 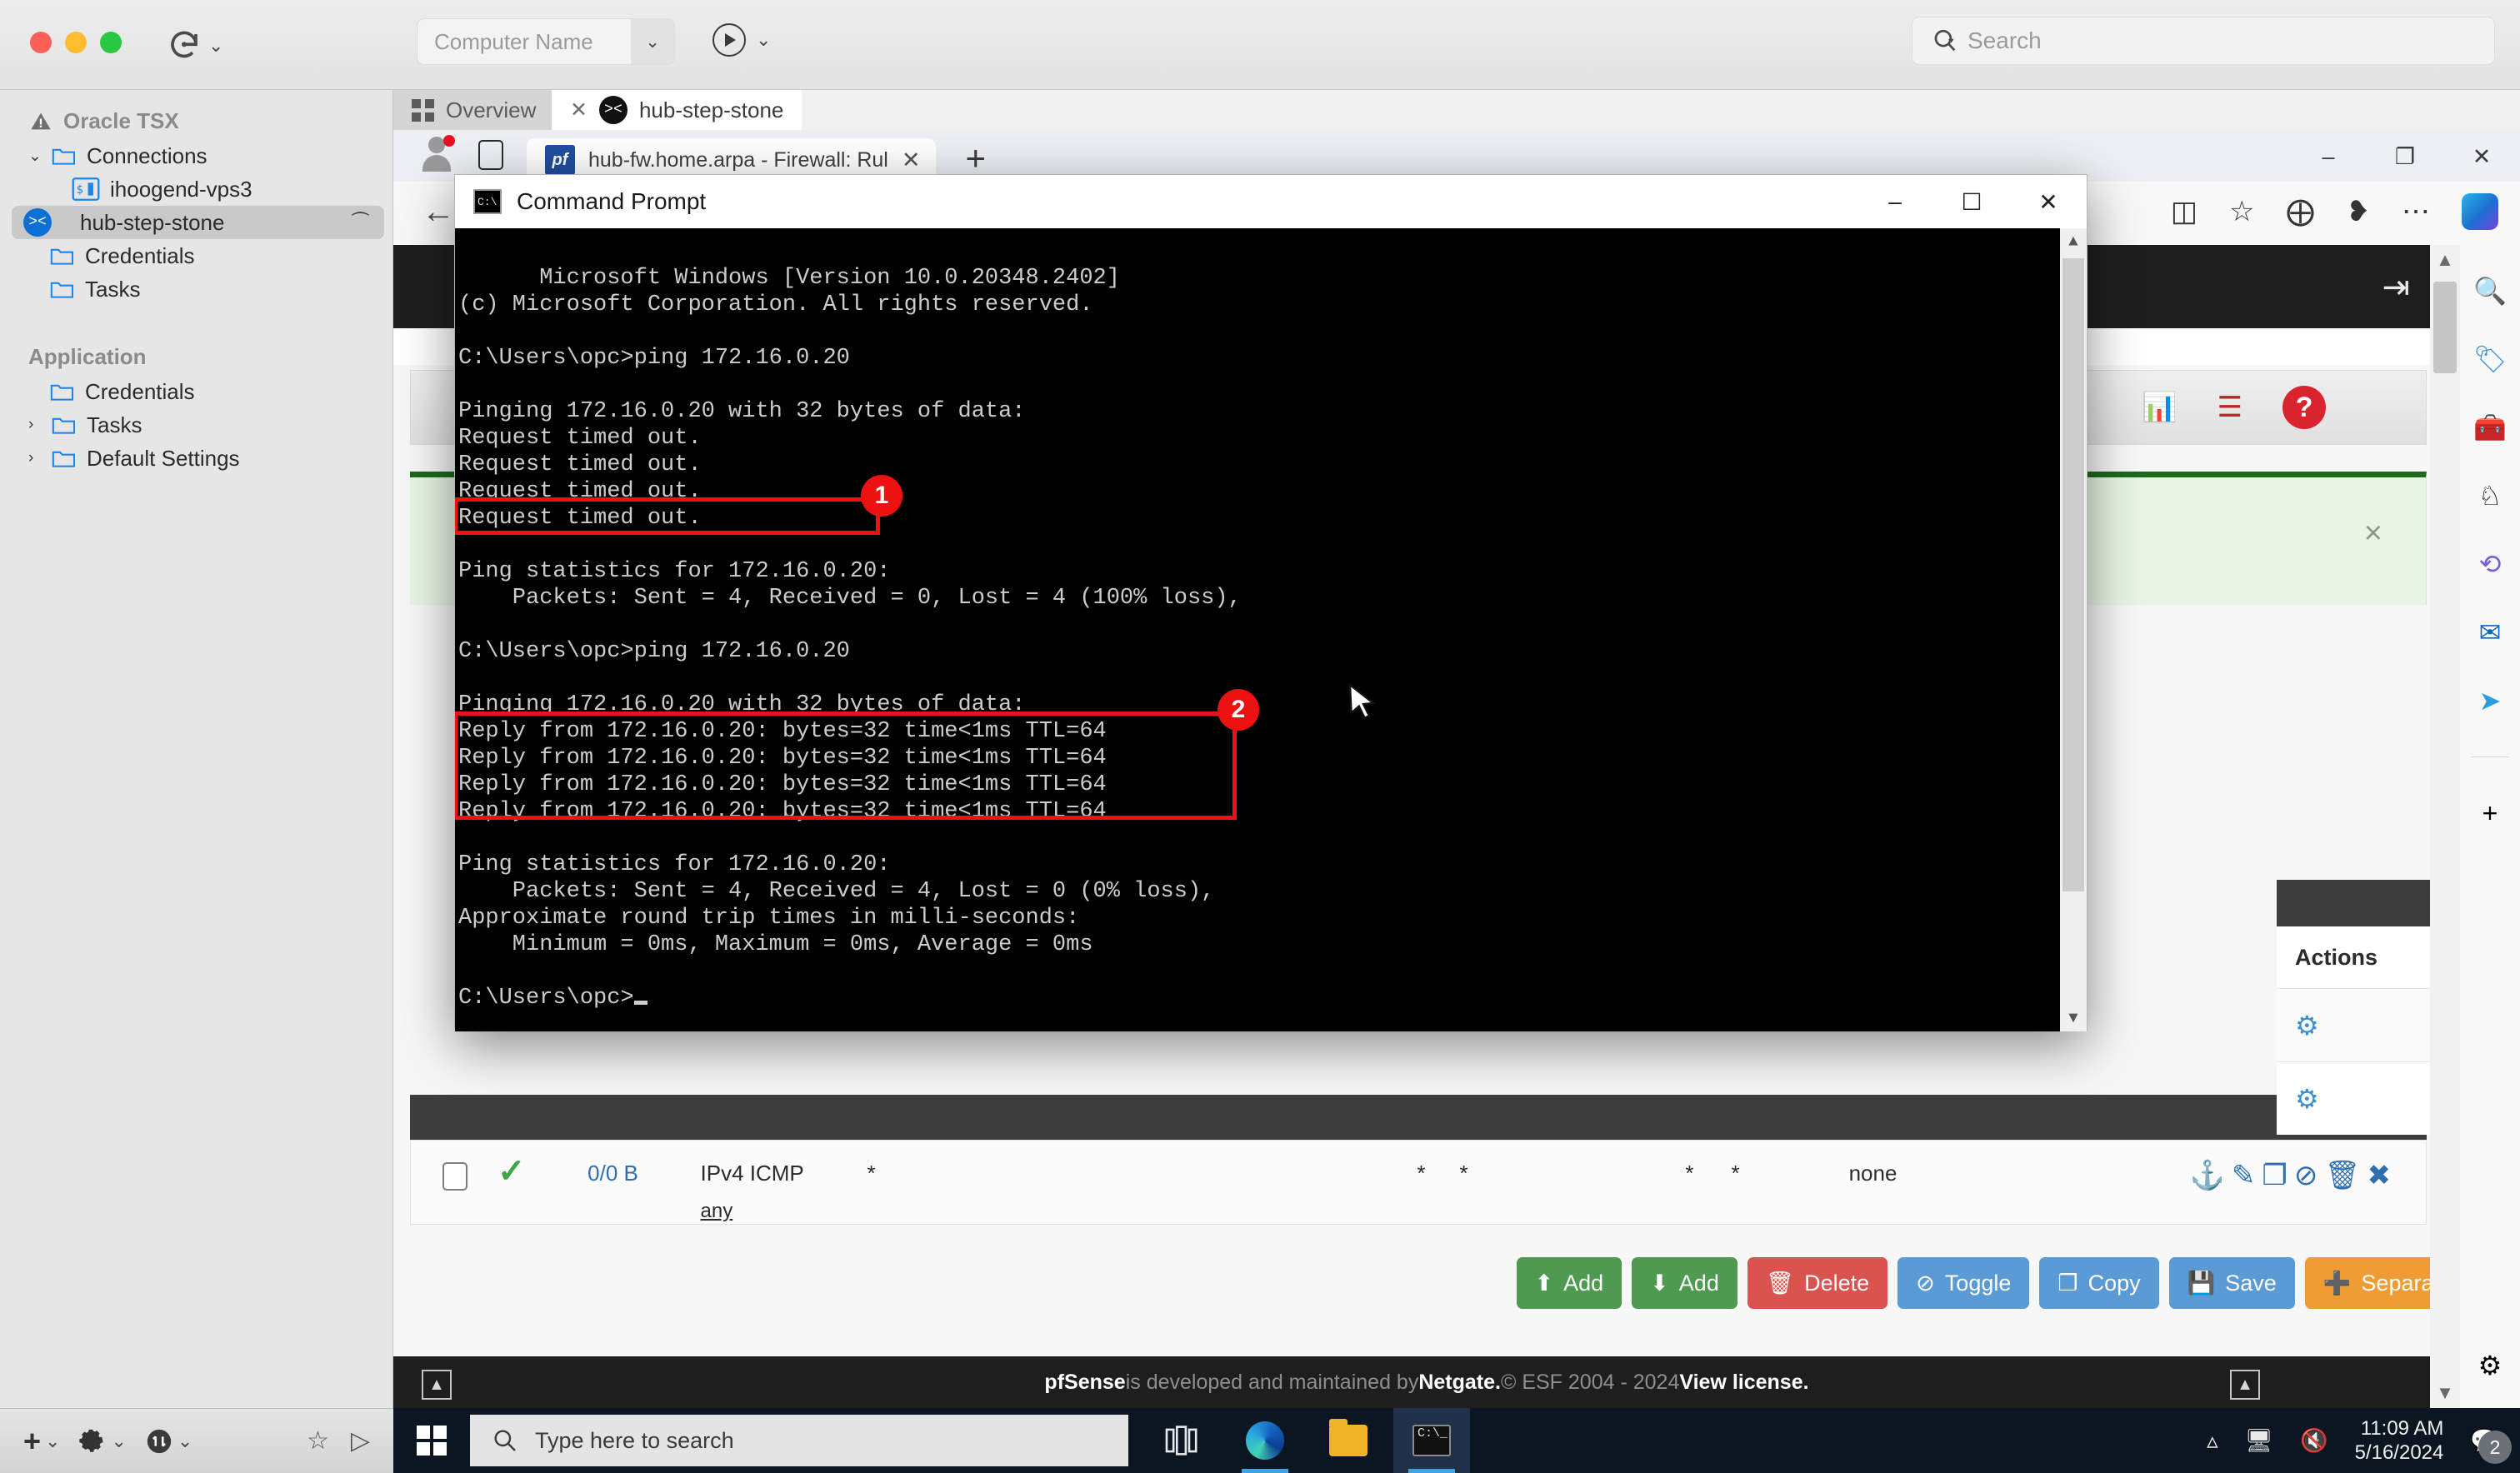 I want to click on chevron-up-icon: ▵, so click(x=2212, y=1441).